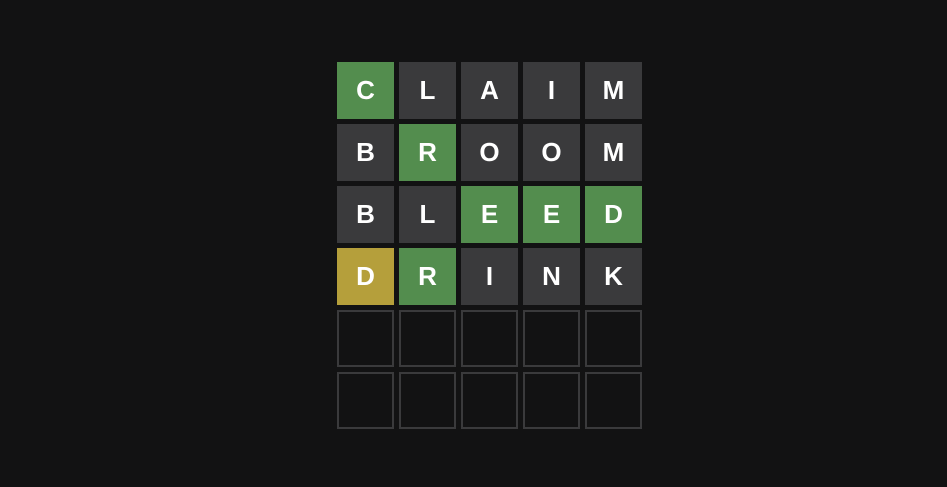 The image size is (947, 487). What do you see at coordinates (613, 338) in the screenshot?
I see `tile-r5-c5` at bounding box center [613, 338].